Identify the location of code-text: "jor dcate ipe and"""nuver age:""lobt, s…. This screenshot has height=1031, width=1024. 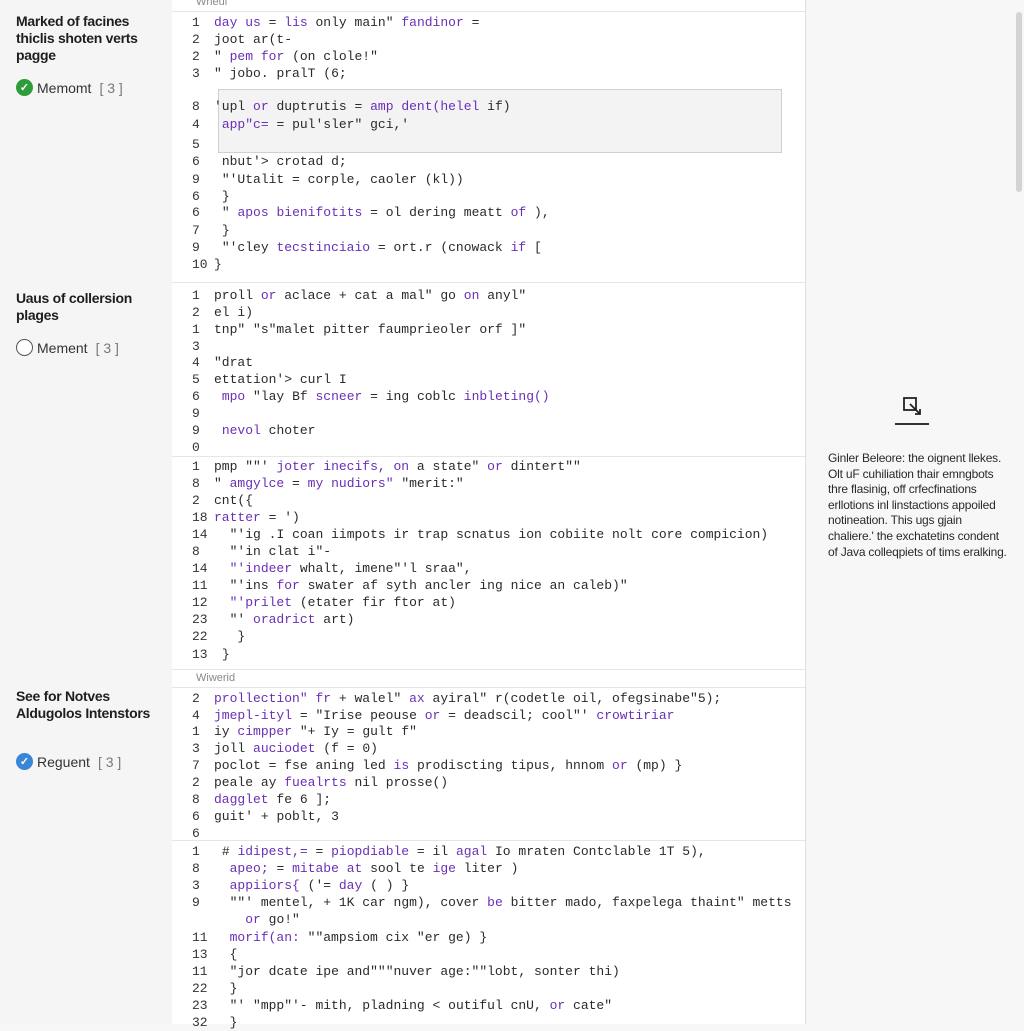
(424, 971).